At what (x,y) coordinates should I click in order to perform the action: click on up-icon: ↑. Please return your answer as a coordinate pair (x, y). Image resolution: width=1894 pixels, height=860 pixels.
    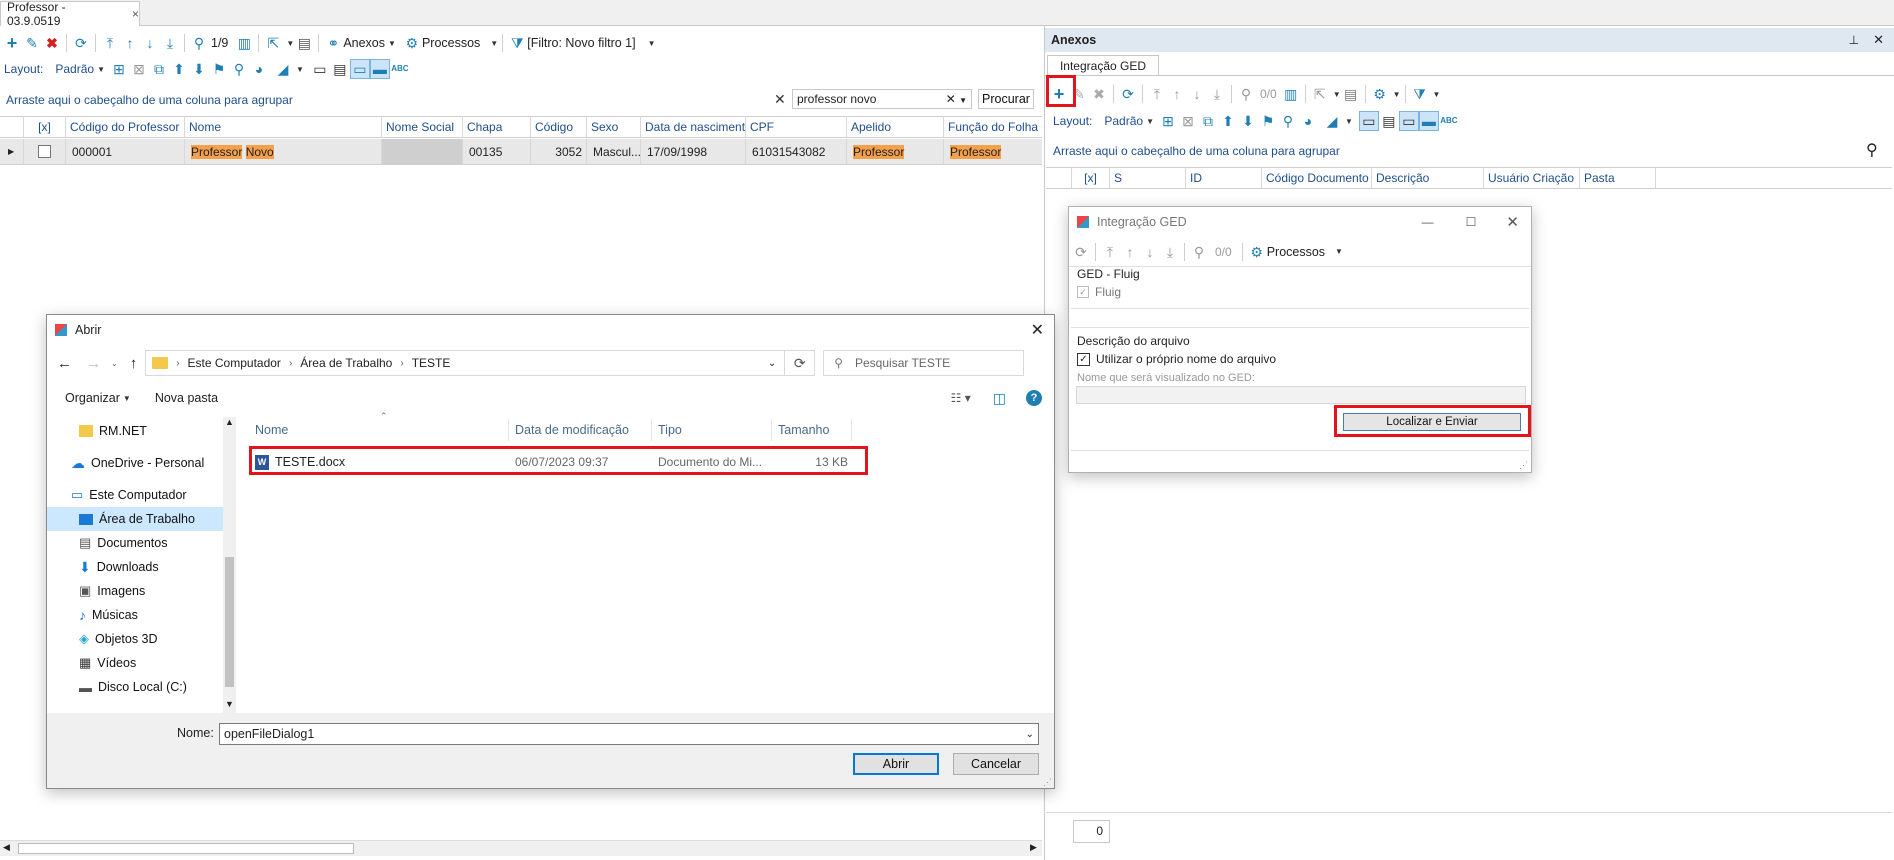
    Looking at the image, I should click on (134, 363).